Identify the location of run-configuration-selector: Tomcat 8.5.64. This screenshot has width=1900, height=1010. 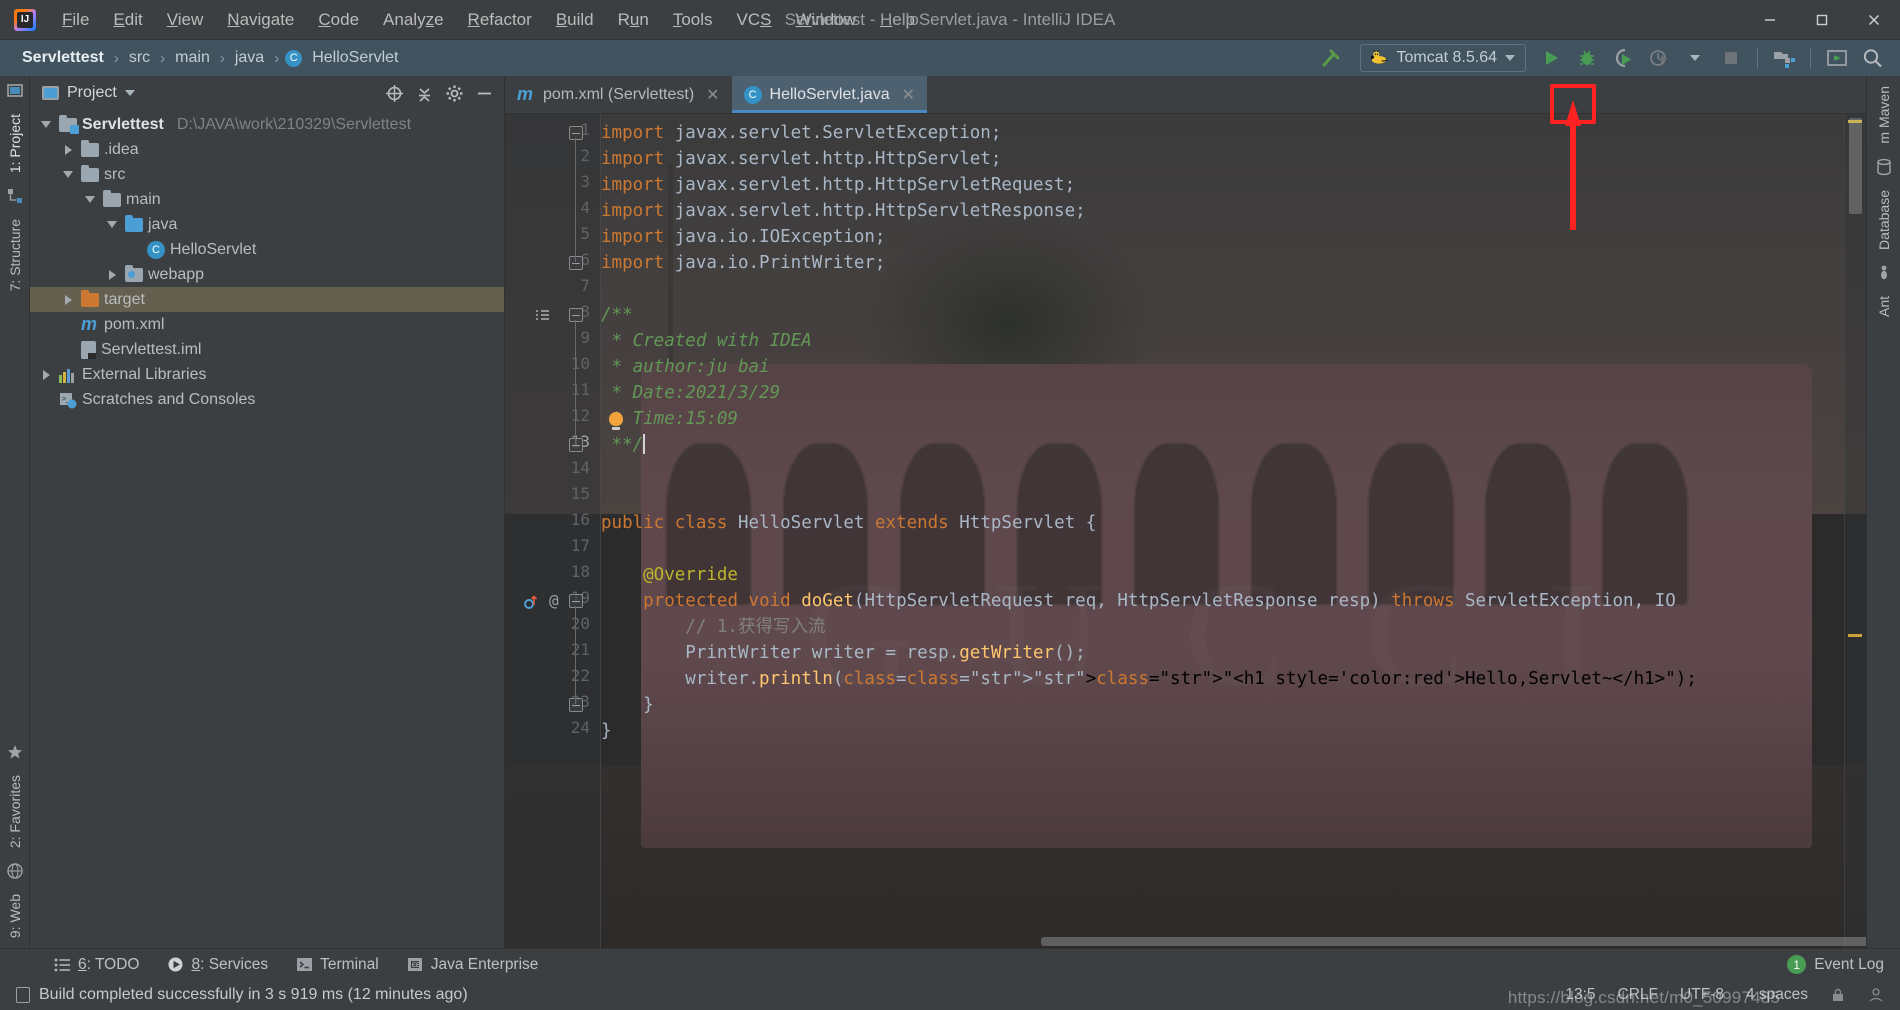
(1442, 58).